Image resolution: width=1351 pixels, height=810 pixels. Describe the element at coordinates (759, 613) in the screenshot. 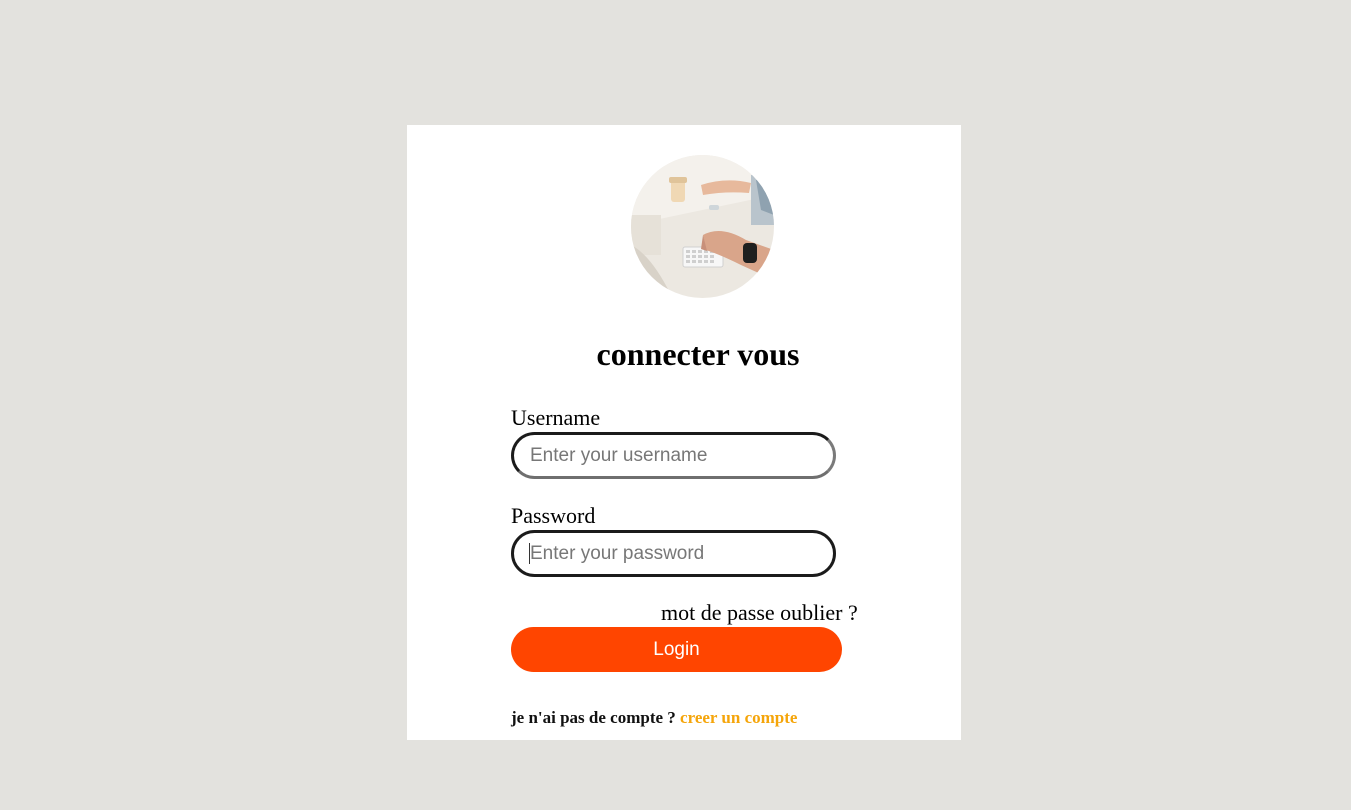

I see `forgot-password-link: mot de passe oublier ?` at that location.